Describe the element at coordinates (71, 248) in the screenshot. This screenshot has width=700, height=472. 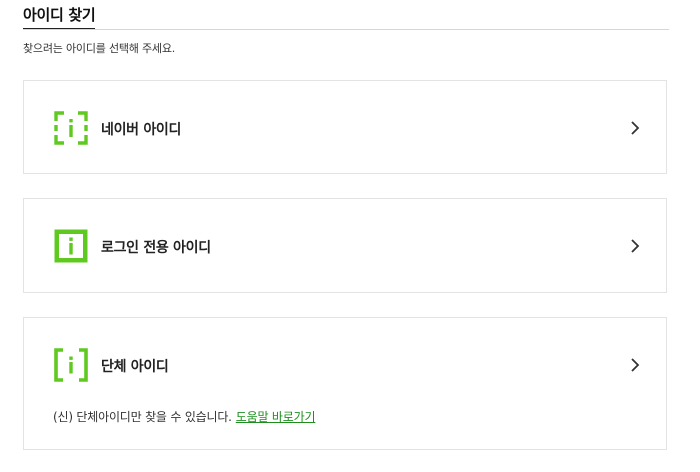
I see `solid-info-icon` at that location.